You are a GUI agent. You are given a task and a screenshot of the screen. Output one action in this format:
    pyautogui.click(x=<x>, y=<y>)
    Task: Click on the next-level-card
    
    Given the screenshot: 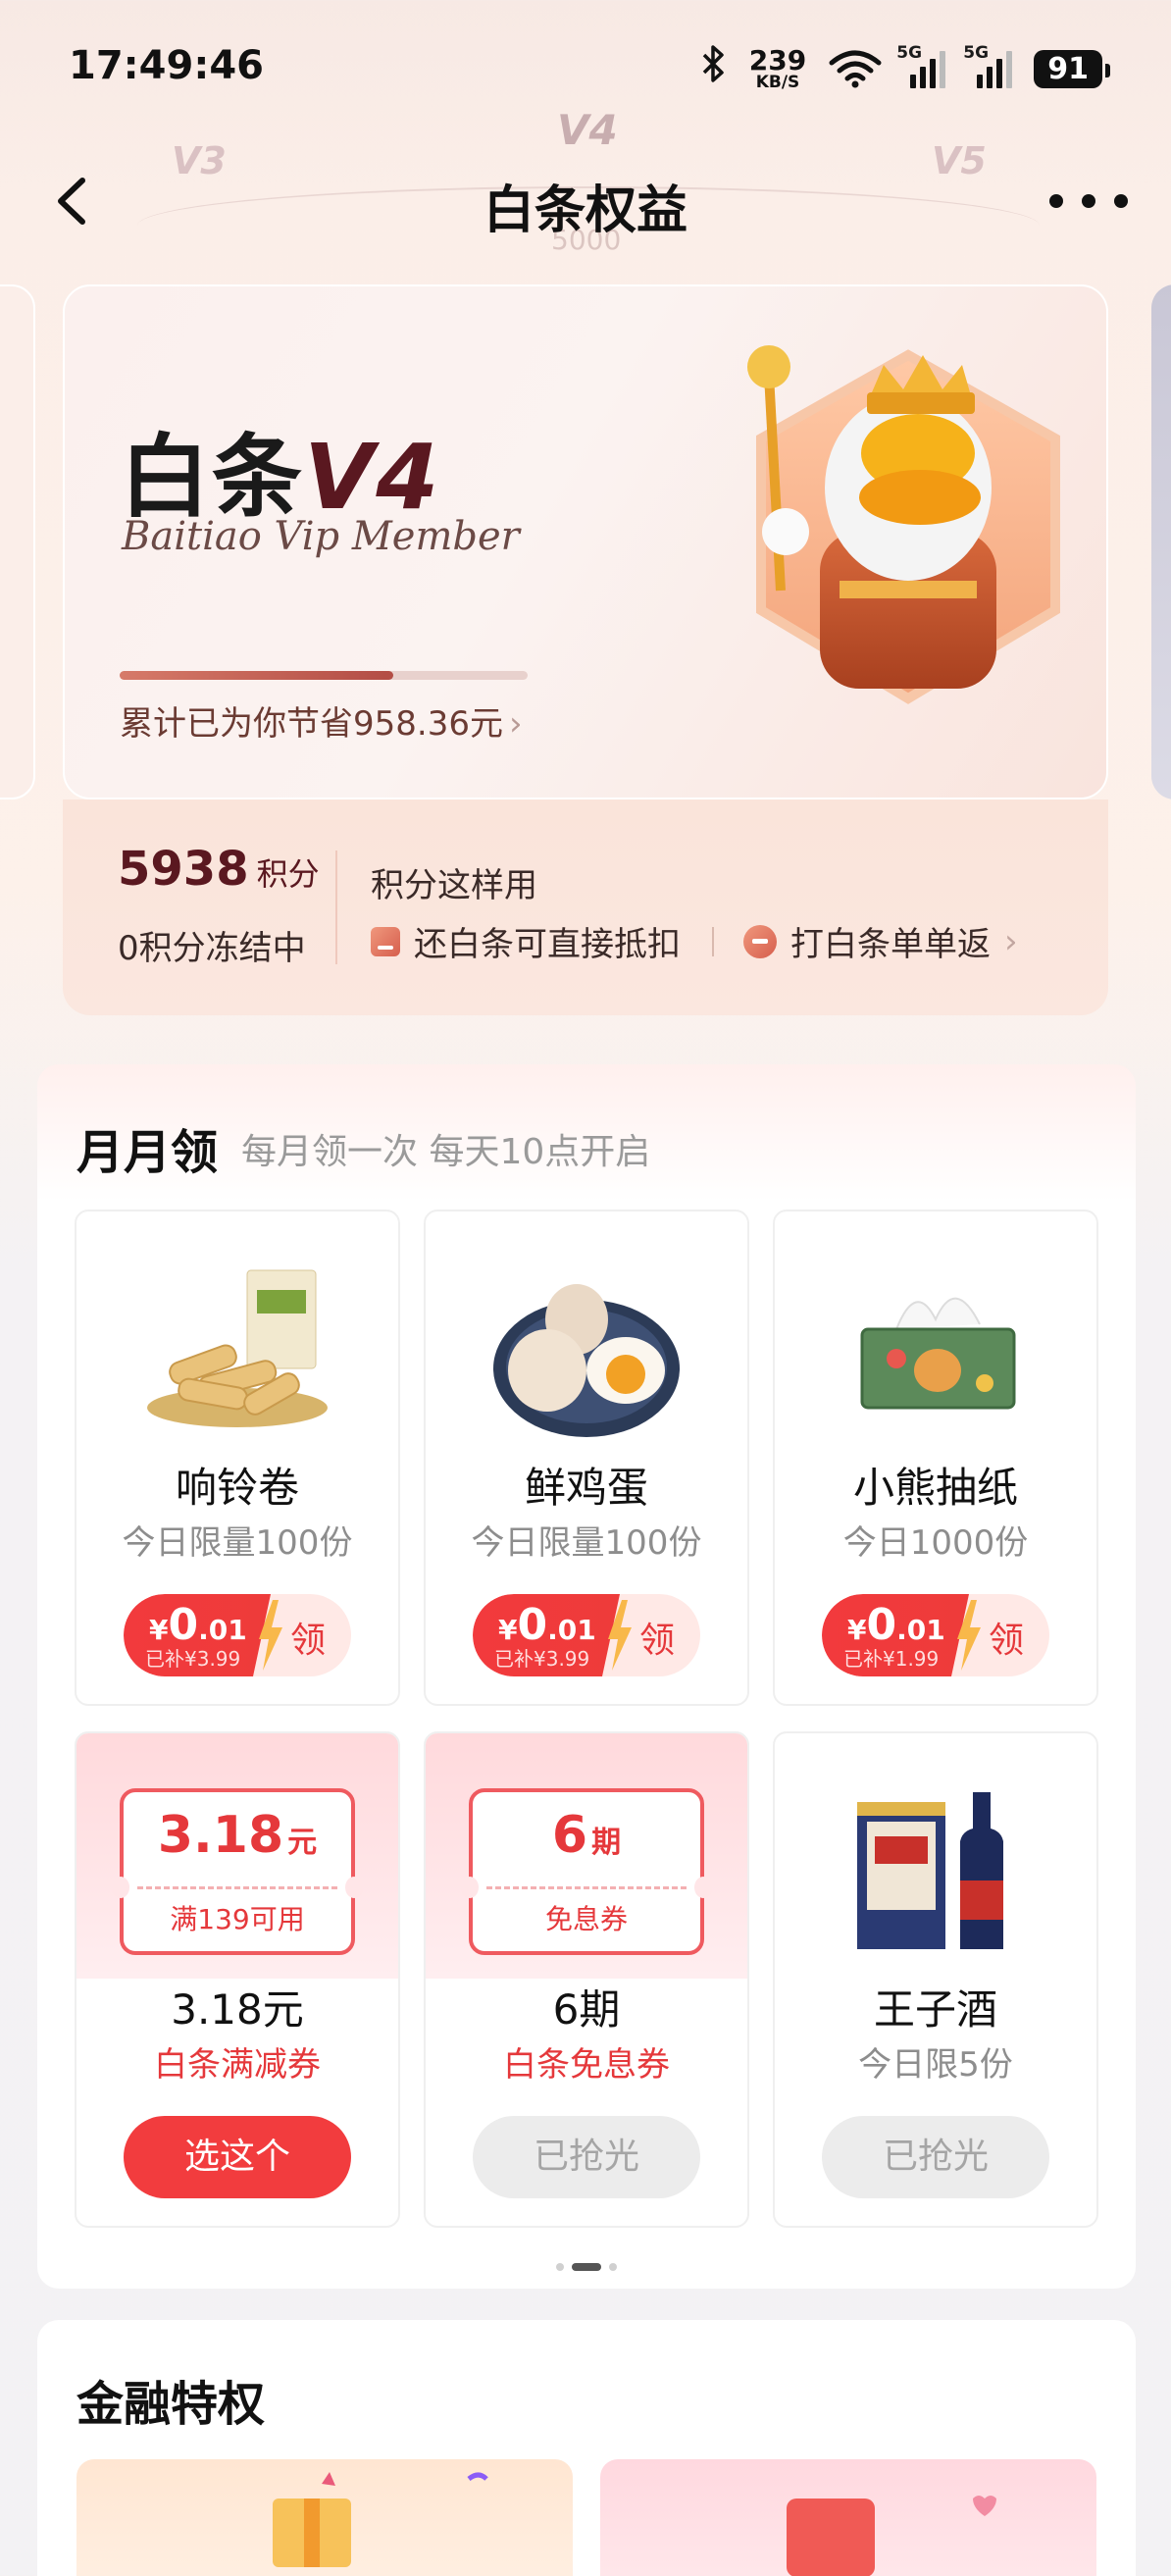 What is the action you would take?
    pyautogui.click(x=1161, y=541)
    